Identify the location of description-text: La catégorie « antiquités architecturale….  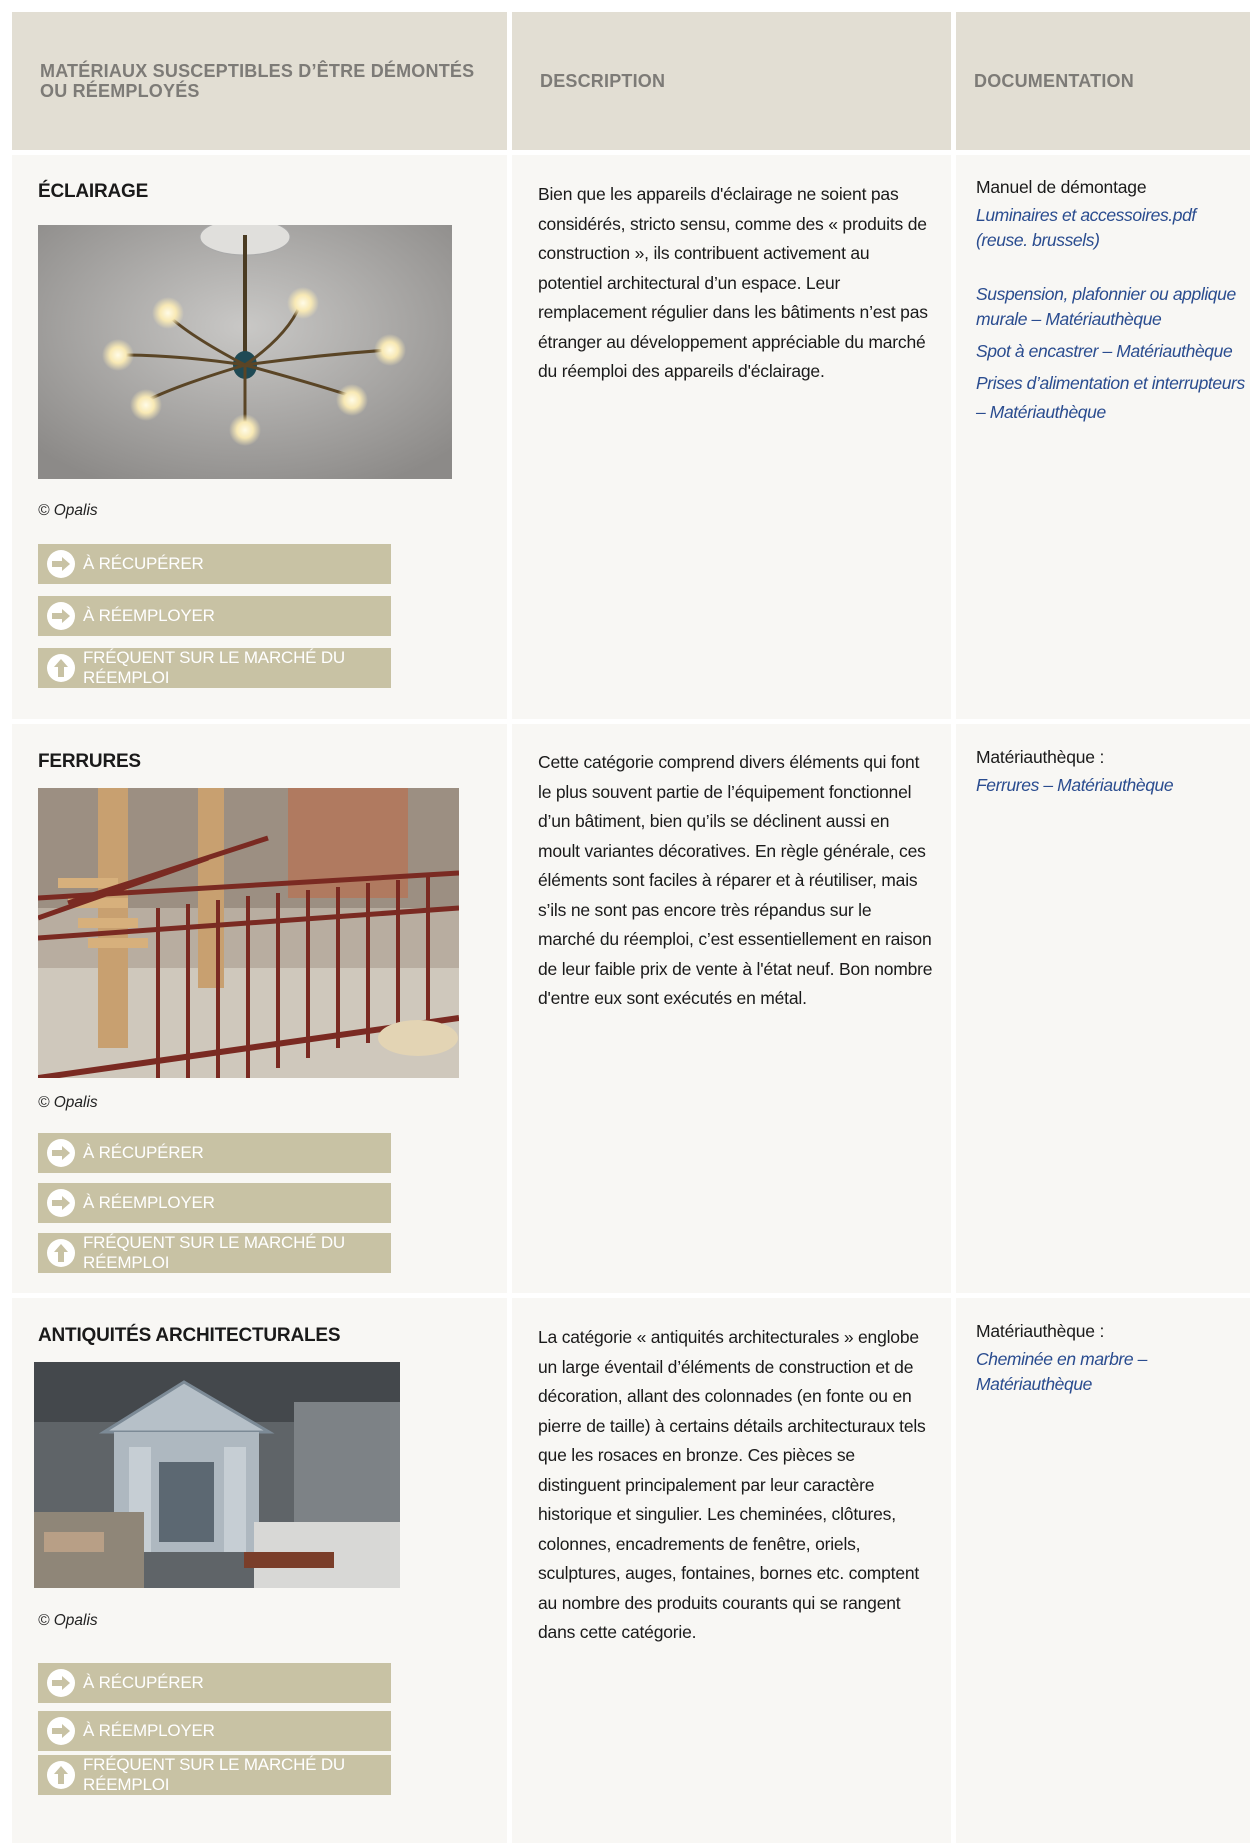
(732, 1484).